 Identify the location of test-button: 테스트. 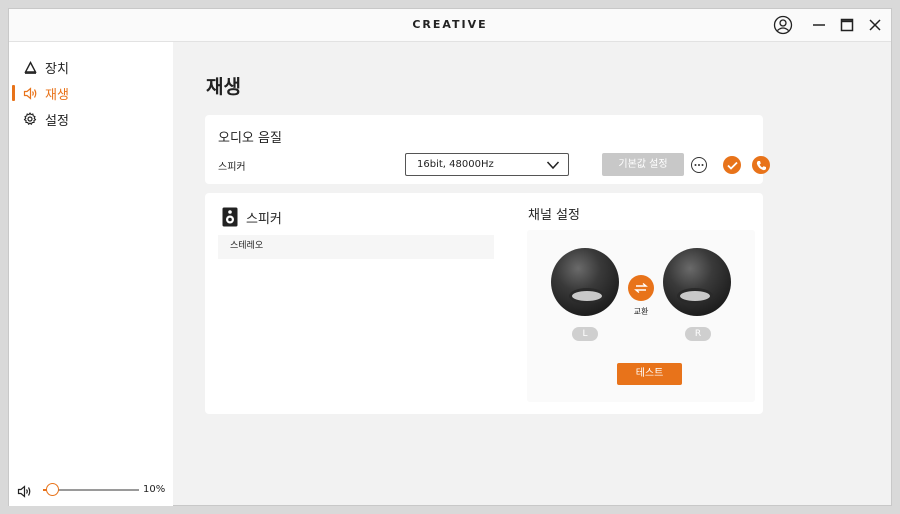
(649, 374).